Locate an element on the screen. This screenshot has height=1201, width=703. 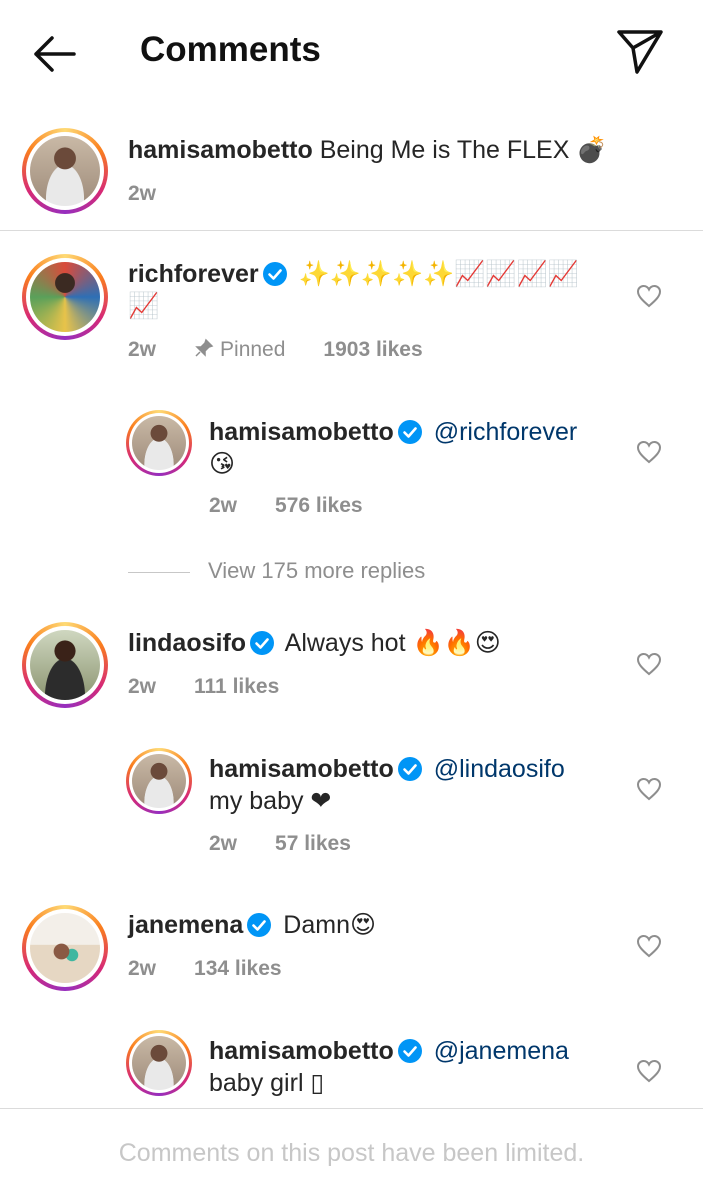
comment-meta: 2w 134 likes is located at coordinates (224, 969).